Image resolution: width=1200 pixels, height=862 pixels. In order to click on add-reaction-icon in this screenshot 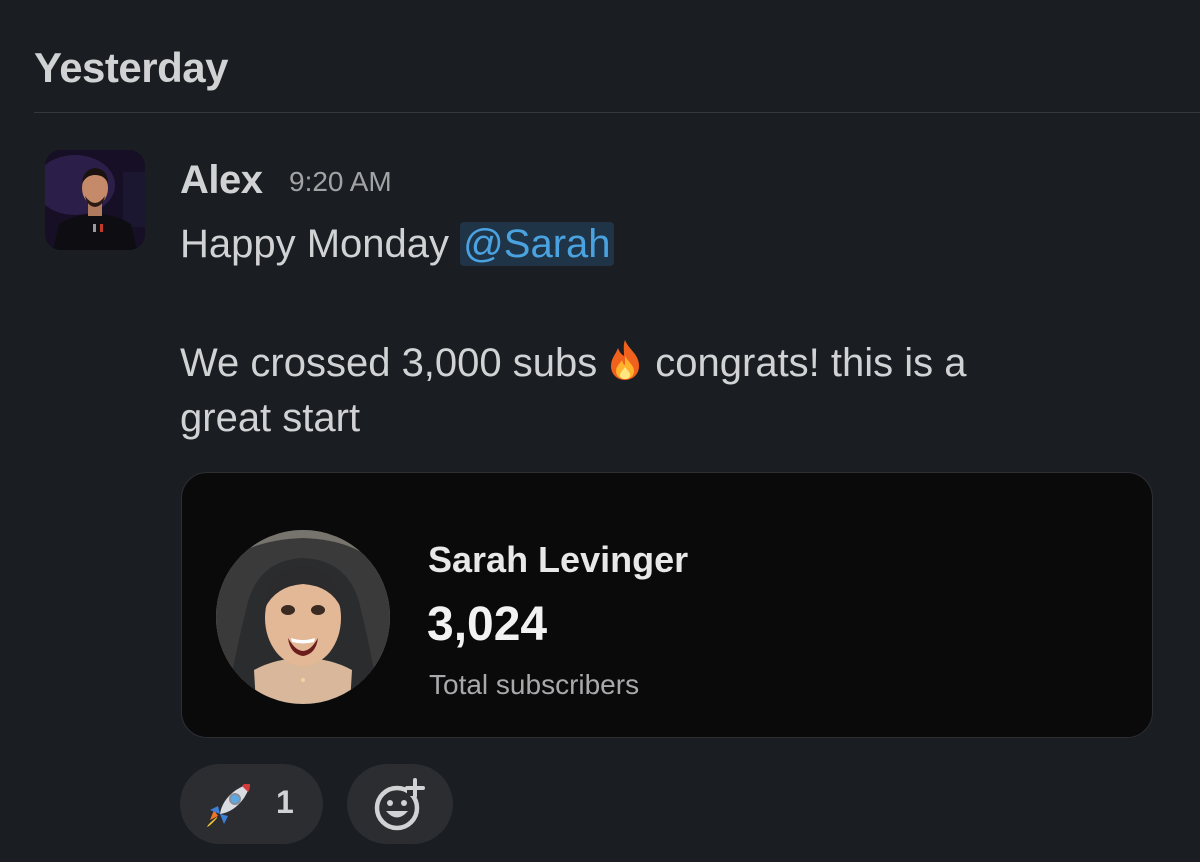, I will do `click(399, 804)`.